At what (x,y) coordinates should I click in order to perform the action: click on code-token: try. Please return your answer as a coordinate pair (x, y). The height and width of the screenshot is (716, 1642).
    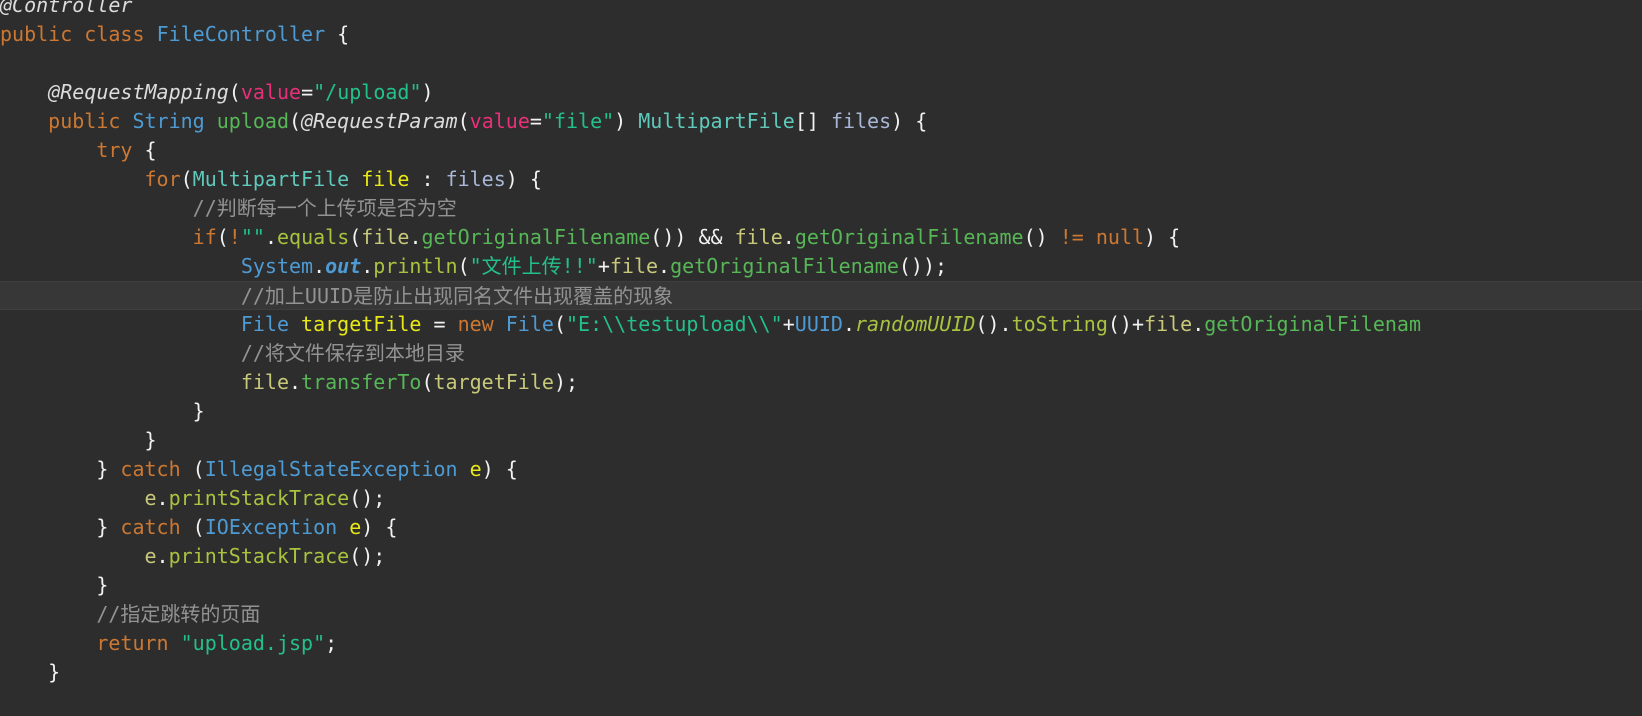
    Looking at the image, I should click on (114, 150).